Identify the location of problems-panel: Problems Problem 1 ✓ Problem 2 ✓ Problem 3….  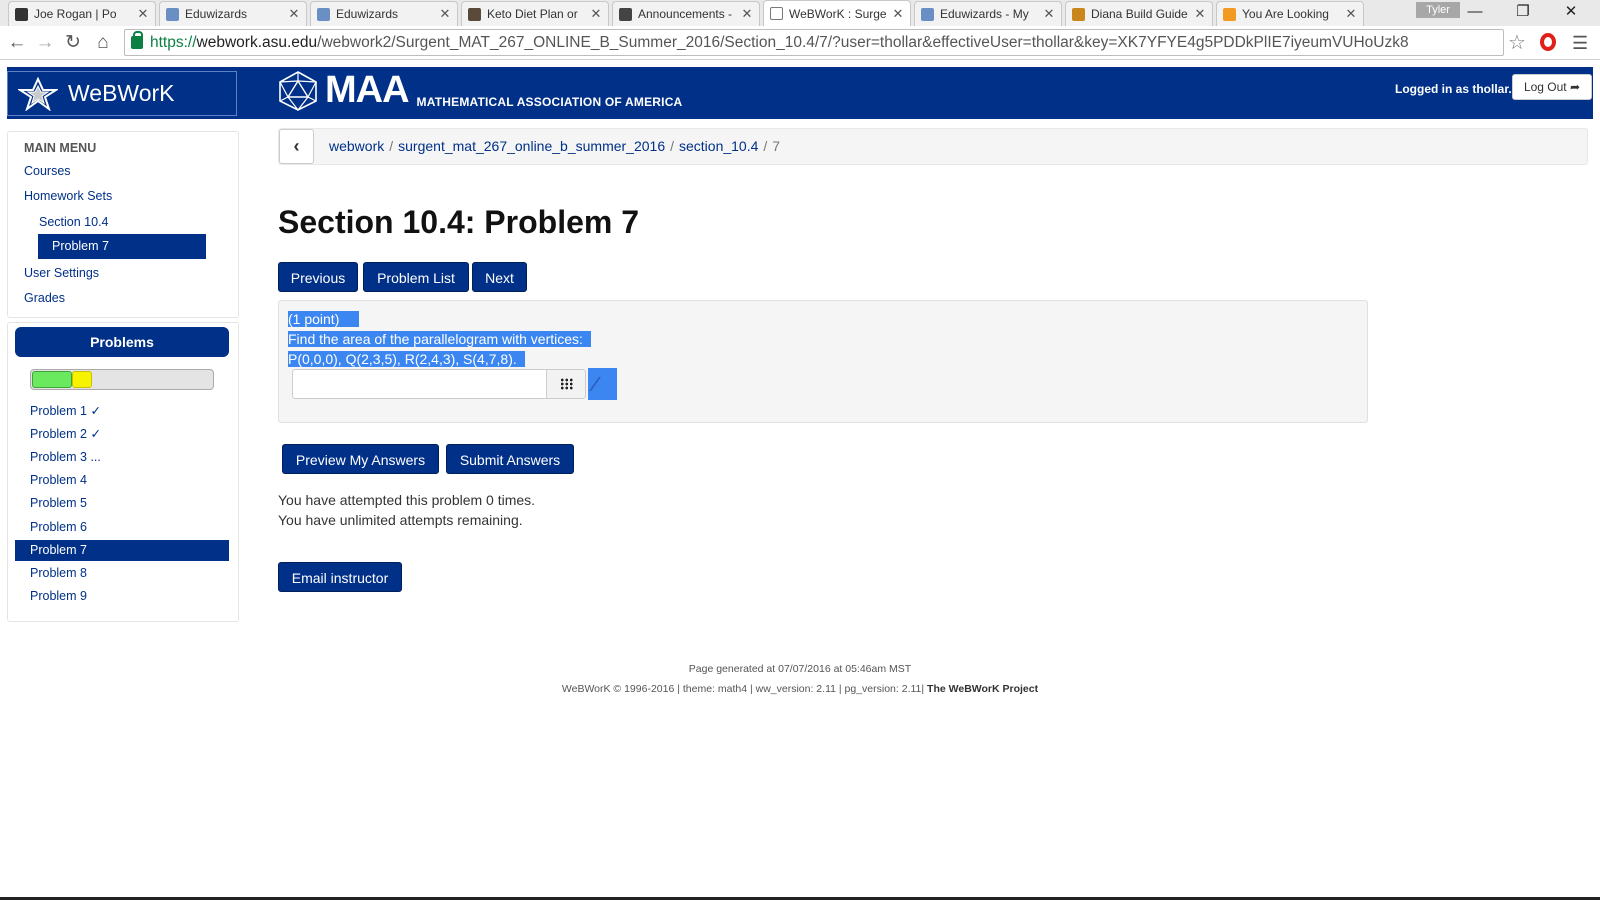
(123, 472).